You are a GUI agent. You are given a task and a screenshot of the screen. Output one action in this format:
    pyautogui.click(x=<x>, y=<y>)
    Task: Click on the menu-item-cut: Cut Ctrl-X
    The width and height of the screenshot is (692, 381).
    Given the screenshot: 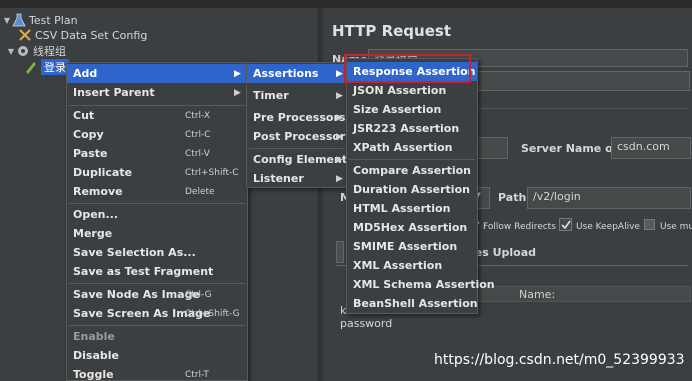 What is the action you would take?
    pyautogui.click(x=157, y=115)
    